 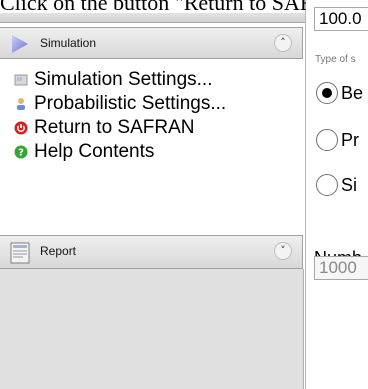 I want to click on help-question-icon: ?, so click(x=21, y=152).